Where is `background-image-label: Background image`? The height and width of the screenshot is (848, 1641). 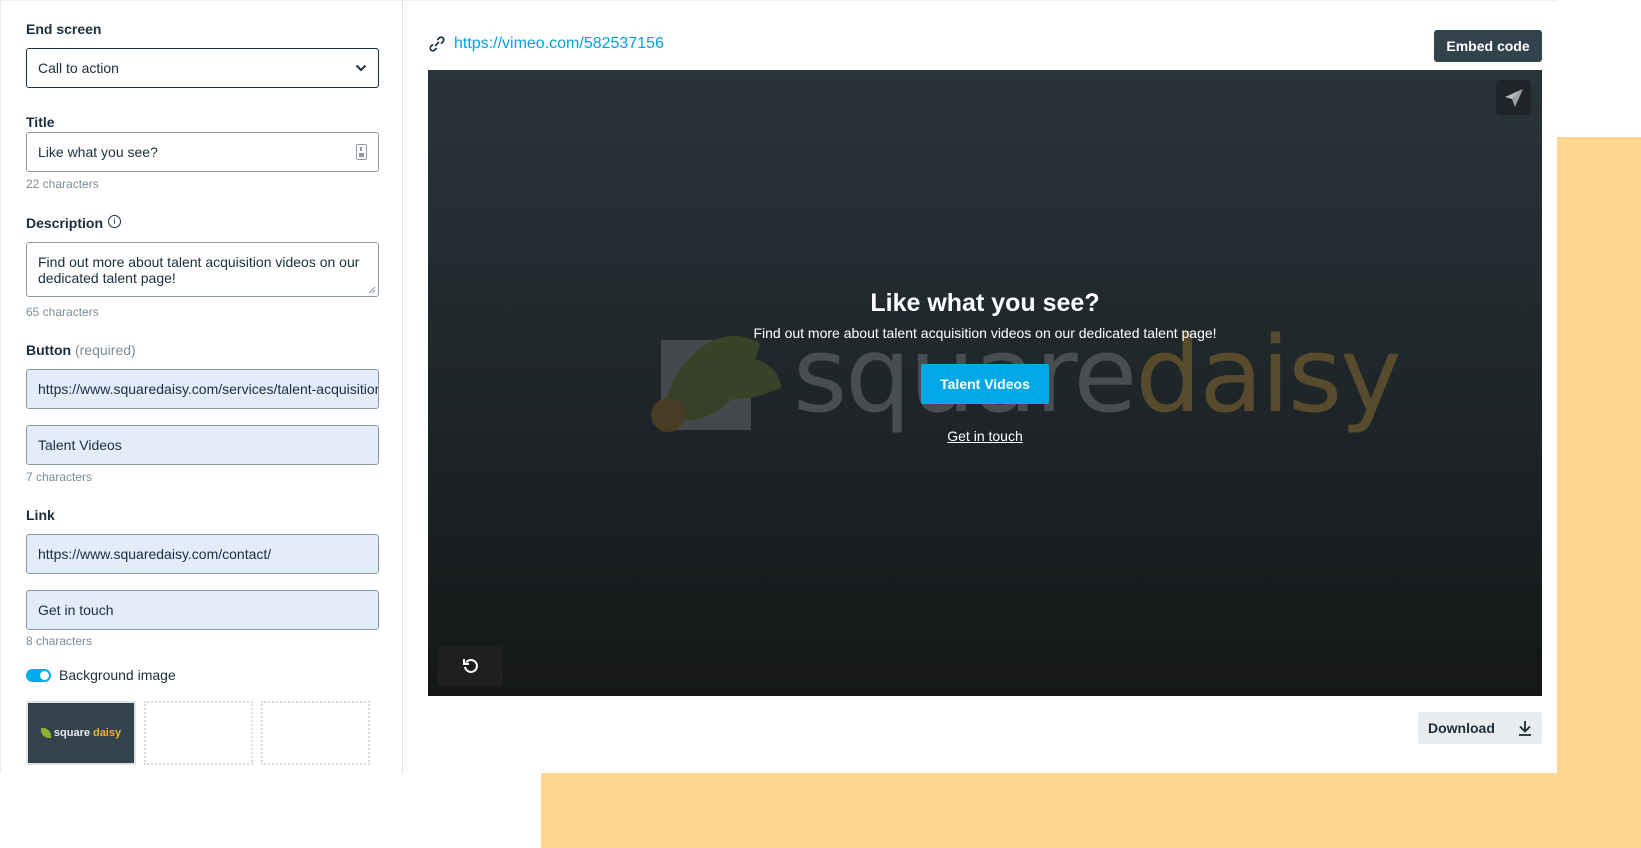
background-image-label: Background image is located at coordinates (117, 675).